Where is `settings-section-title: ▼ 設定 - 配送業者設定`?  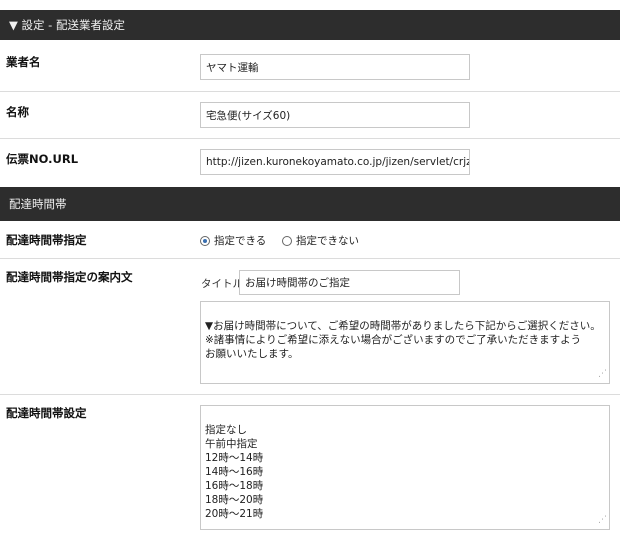
settings-section-title: ▼ 設定 - 配送業者設定 is located at coordinates (67, 25).